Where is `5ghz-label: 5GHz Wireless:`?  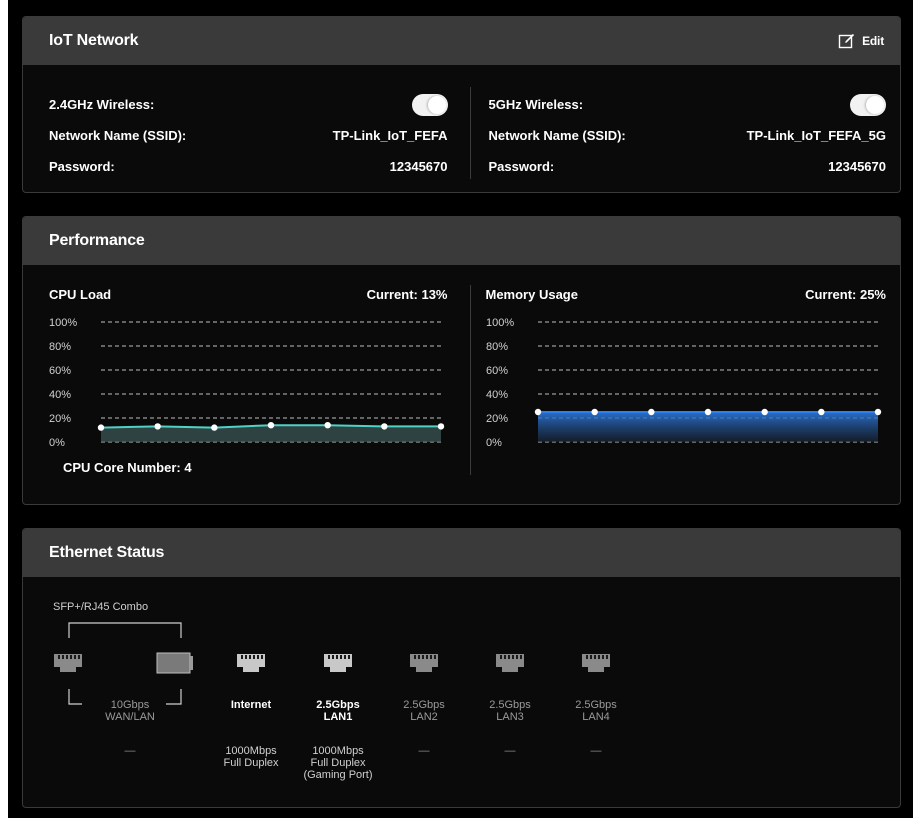 5ghz-label: 5GHz Wireless: is located at coordinates (536, 104).